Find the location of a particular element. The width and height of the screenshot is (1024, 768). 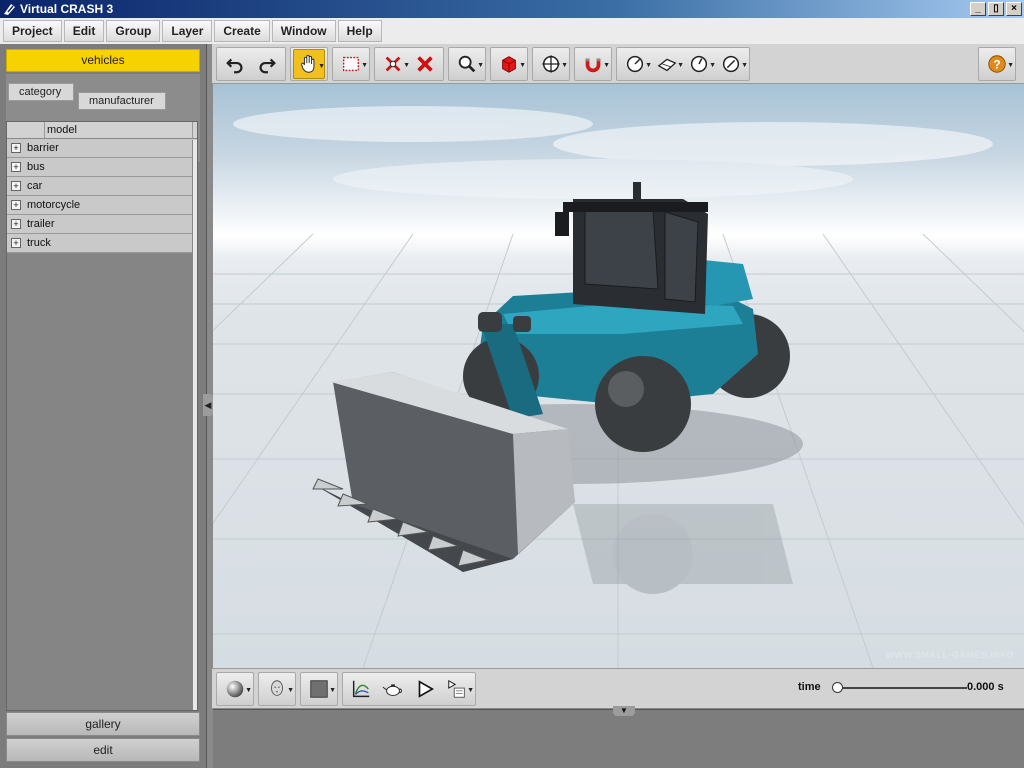

graph-icon is located at coordinates (361, 689).